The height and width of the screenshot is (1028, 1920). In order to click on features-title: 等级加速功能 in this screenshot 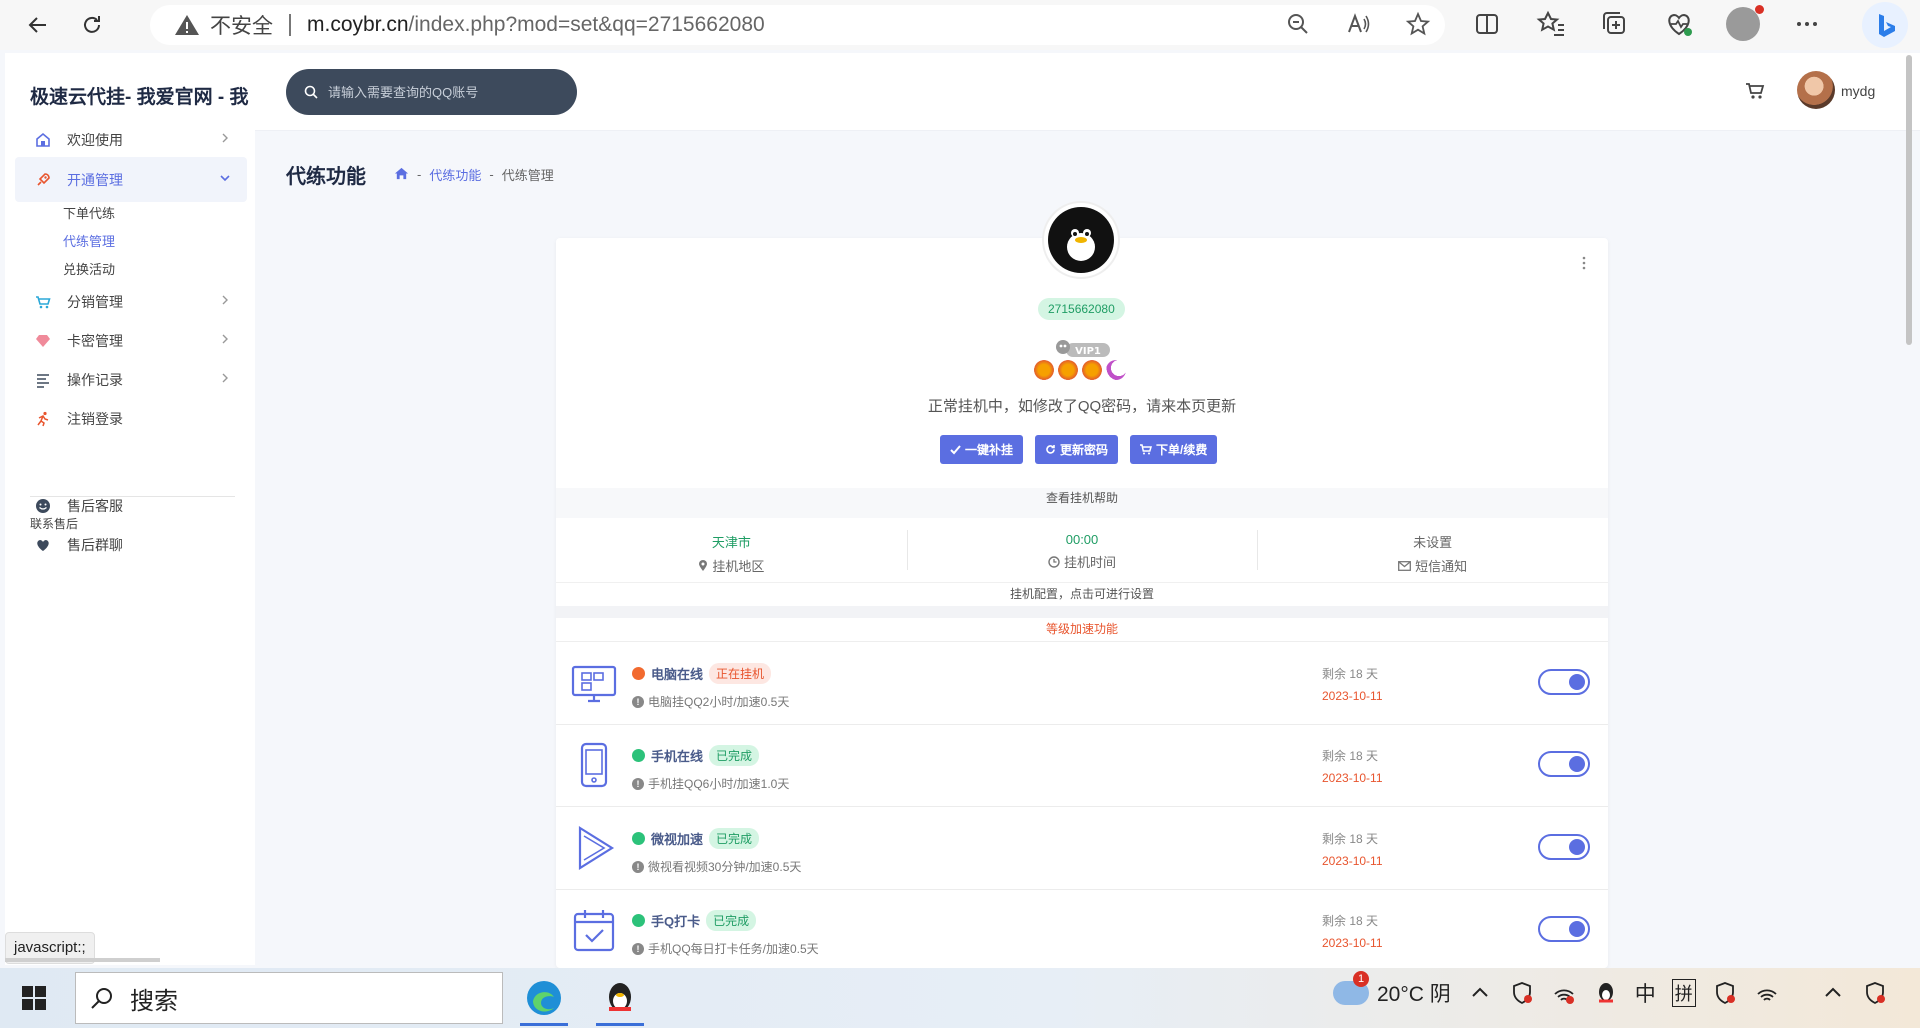, I will do `click(1082, 630)`.